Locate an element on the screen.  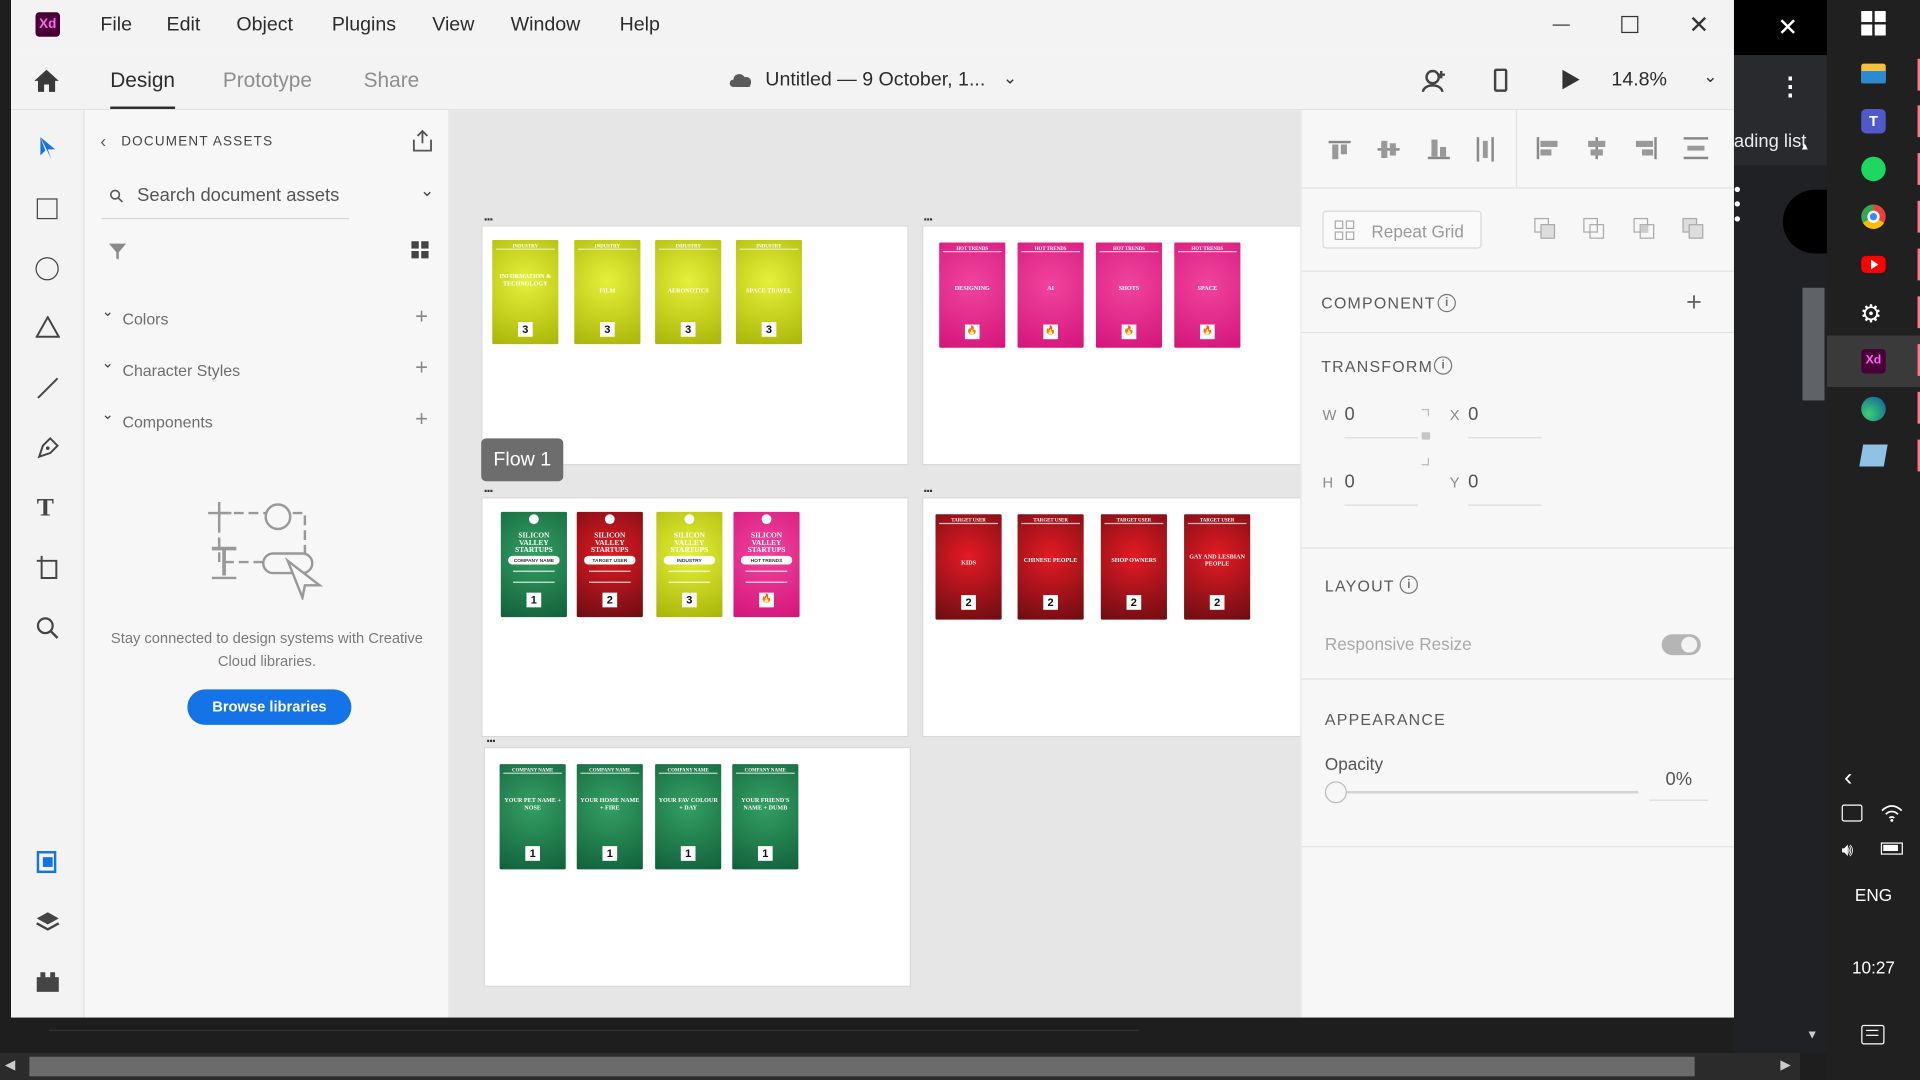
tab-prototype: Prototype is located at coordinates (267, 81).